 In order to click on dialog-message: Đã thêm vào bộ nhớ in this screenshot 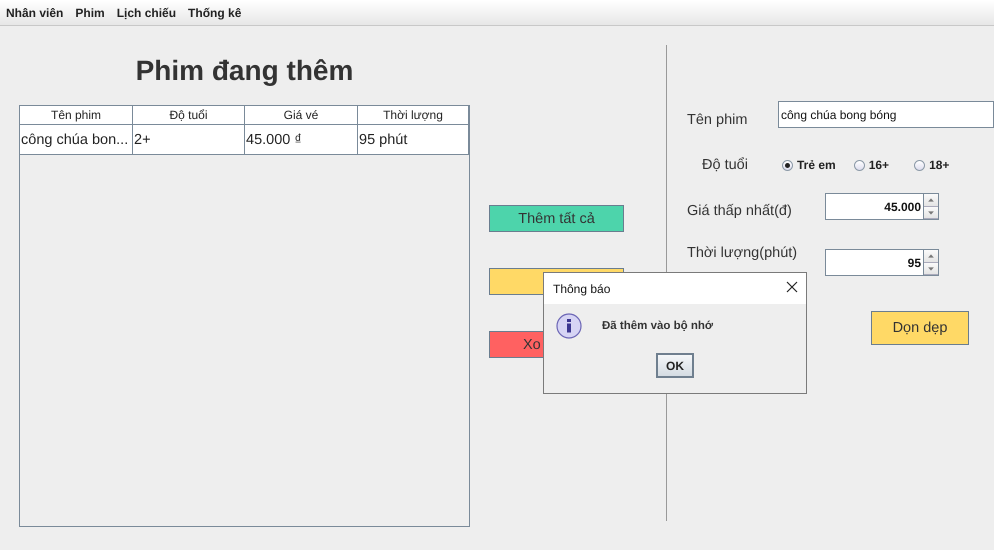, I will do `click(658, 326)`.